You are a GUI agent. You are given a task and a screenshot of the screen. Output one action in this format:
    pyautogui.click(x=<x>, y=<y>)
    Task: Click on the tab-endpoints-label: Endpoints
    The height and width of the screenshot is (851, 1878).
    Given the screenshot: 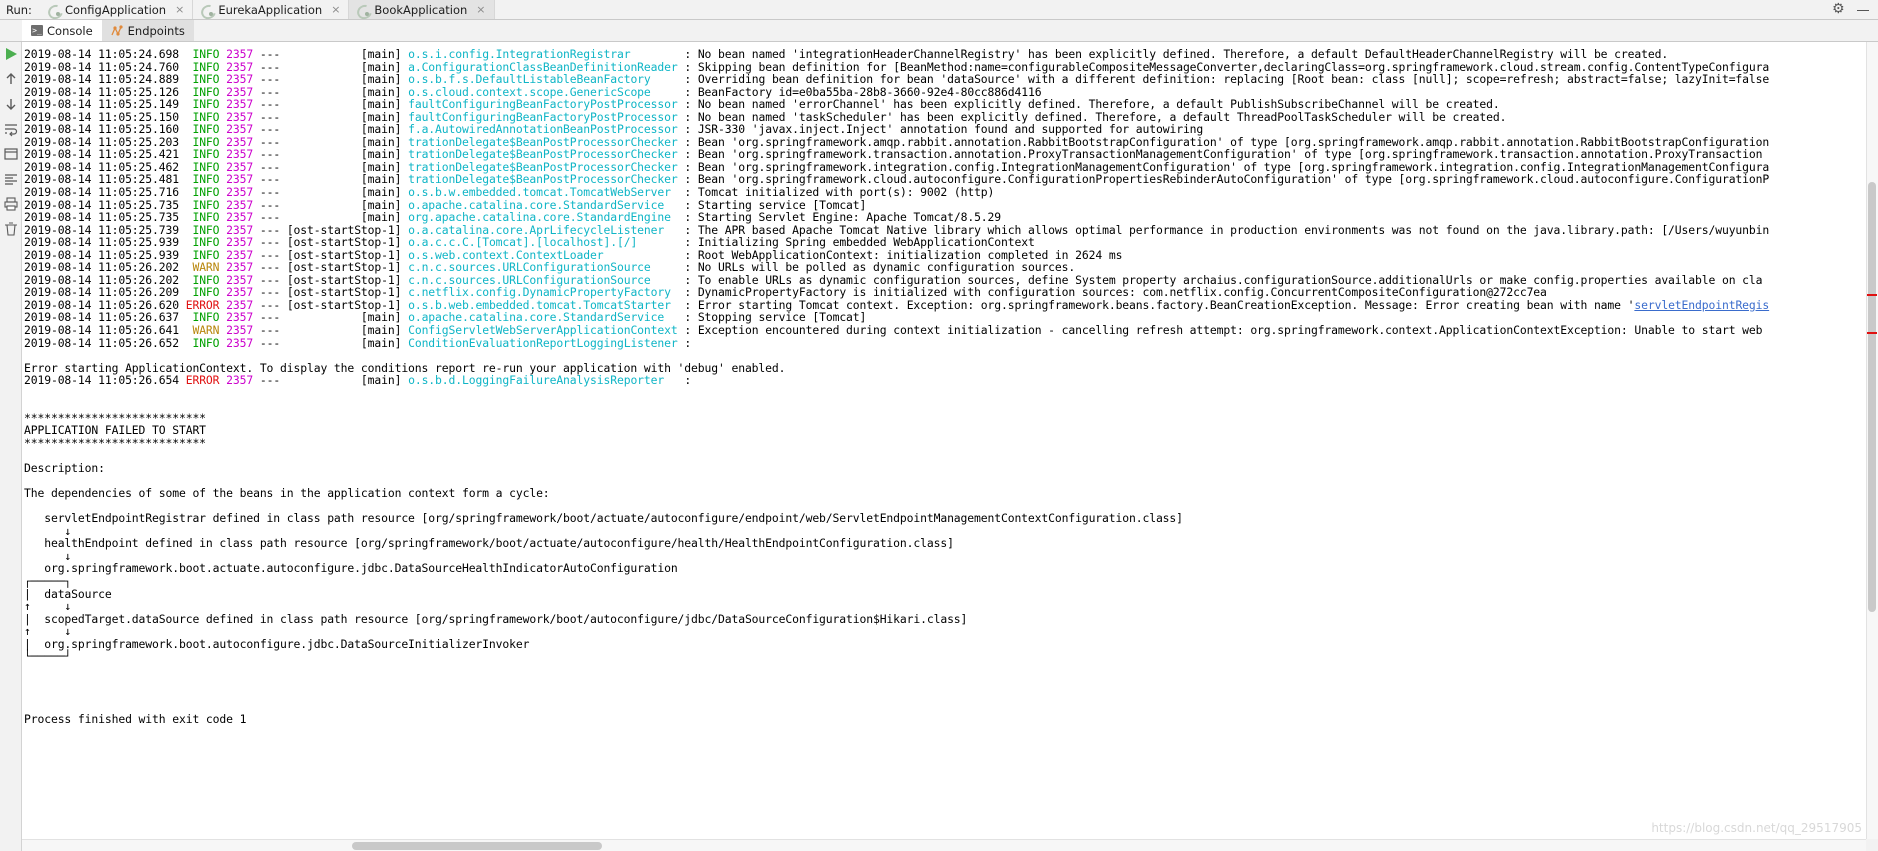 What is the action you would take?
    pyautogui.click(x=156, y=30)
    